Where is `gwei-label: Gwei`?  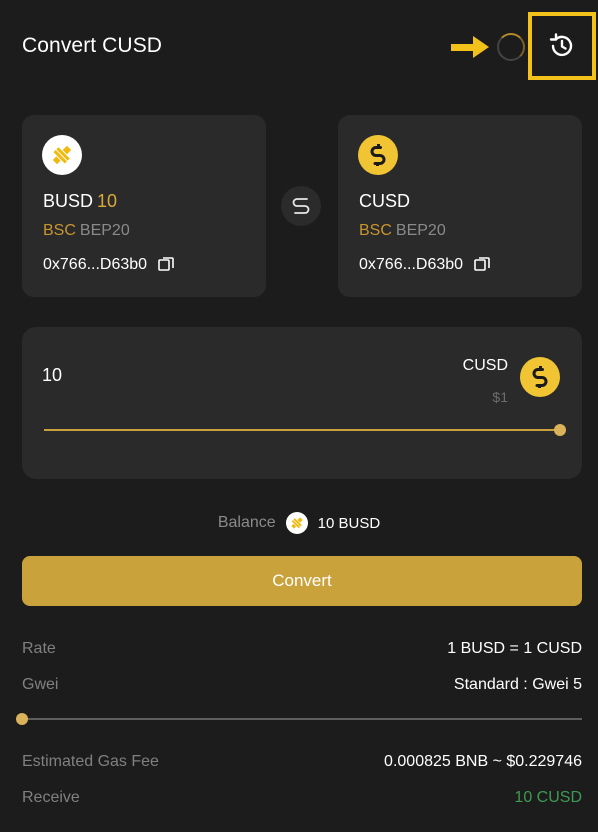
gwei-label: Gwei is located at coordinates (40, 684).